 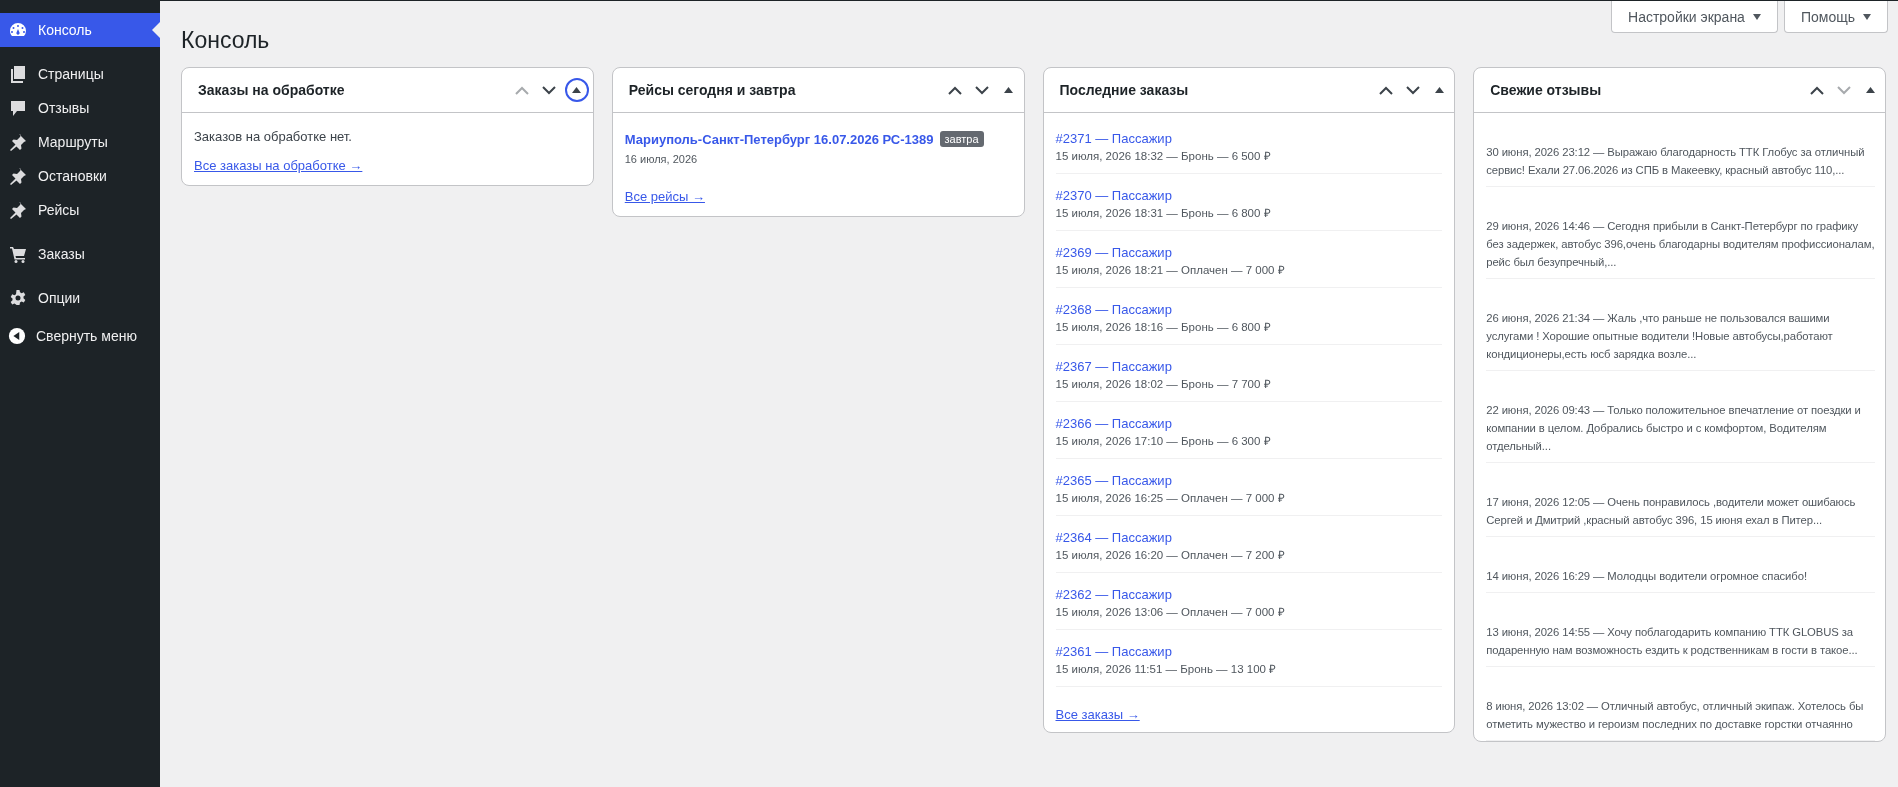 What do you see at coordinates (18, 254) in the screenshot?
I see `cart-icon` at bounding box center [18, 254].